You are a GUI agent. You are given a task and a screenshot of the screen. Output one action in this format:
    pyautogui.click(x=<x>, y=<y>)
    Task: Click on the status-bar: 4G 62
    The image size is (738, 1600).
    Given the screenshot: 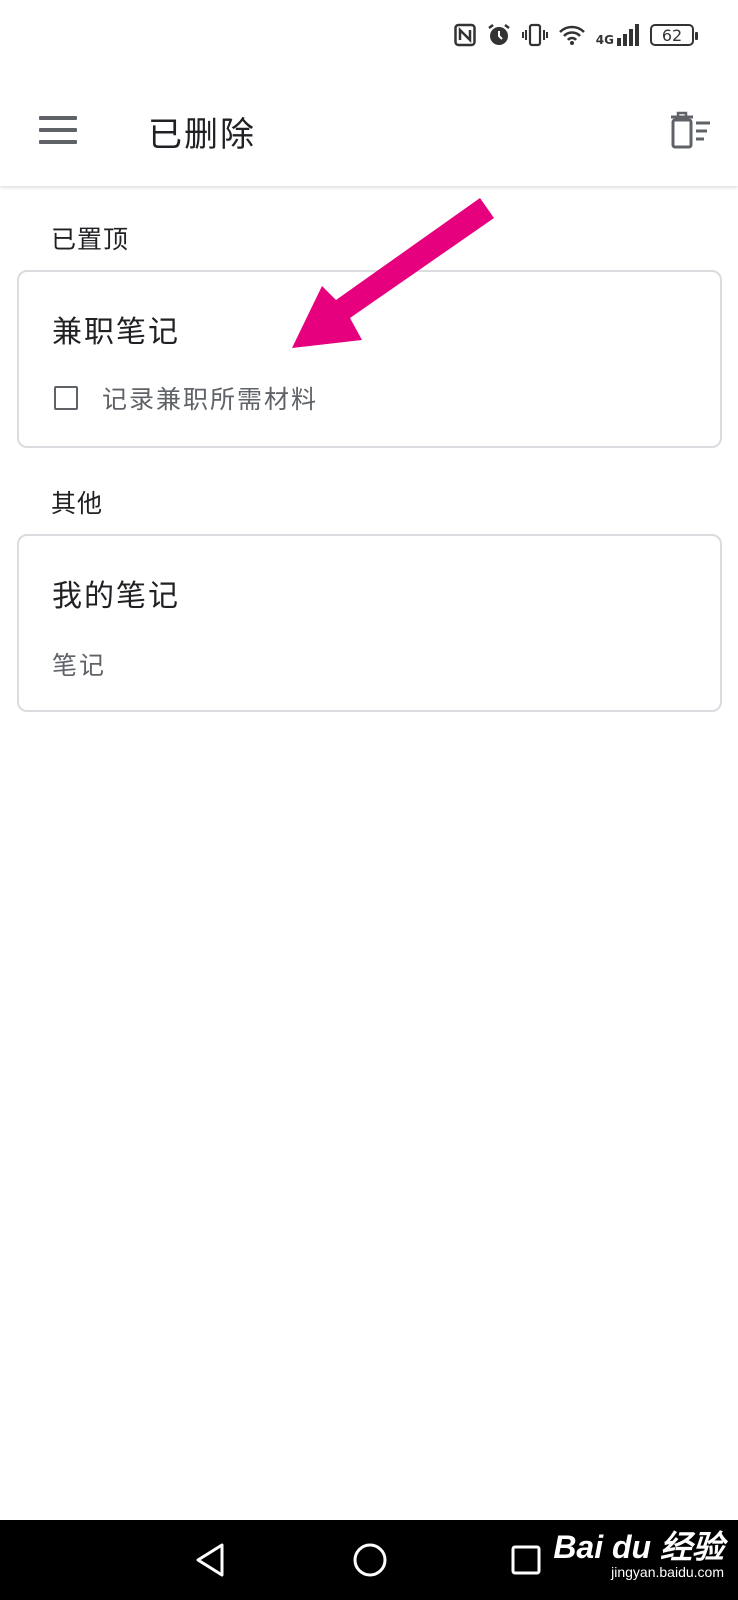 What is the action you would take?
    pyautogui.click(x=369, y=35)
    